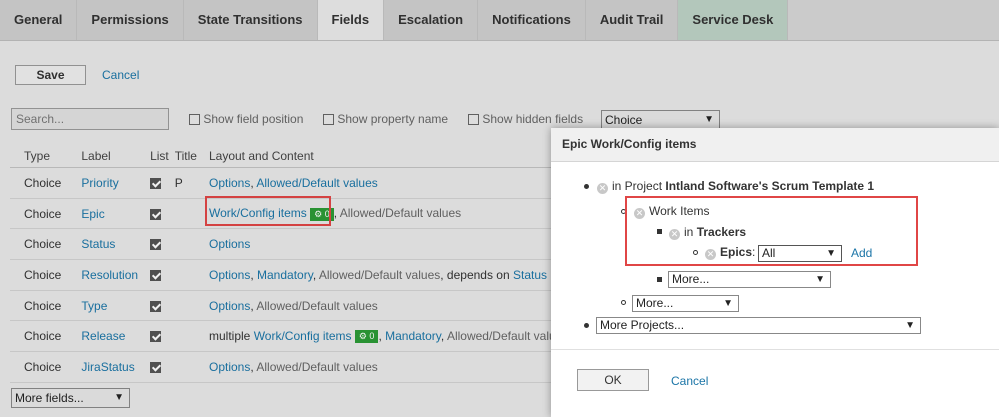  Describe the element at coordinates (632, 20) in the screenshot. I see `tab-audit-trail: Audit Trail` at that location.